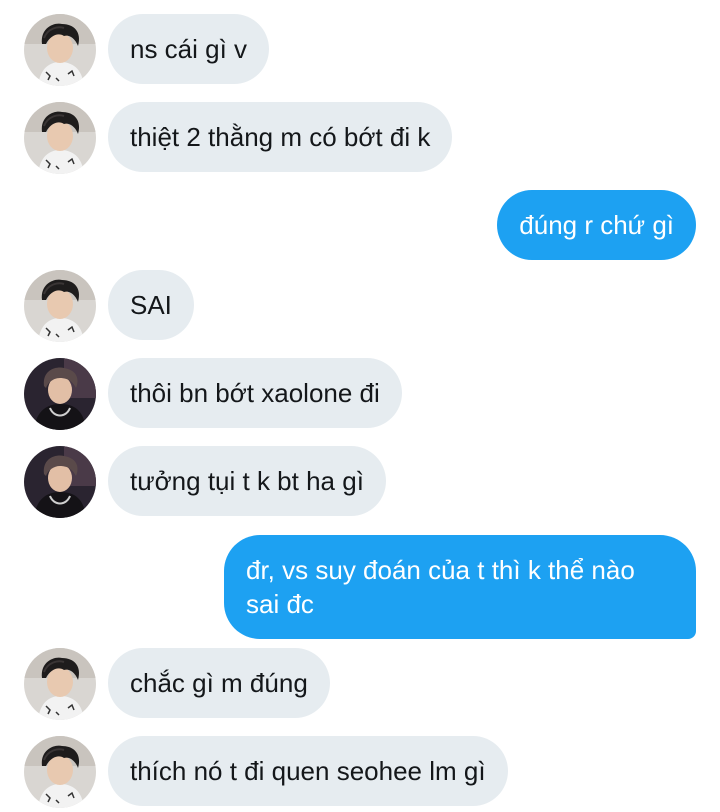 This screenshot has width=720, height=812. I want to click on incoming-message-bubble: tưởng tụi t k bt ha gì, so click(247, 481).